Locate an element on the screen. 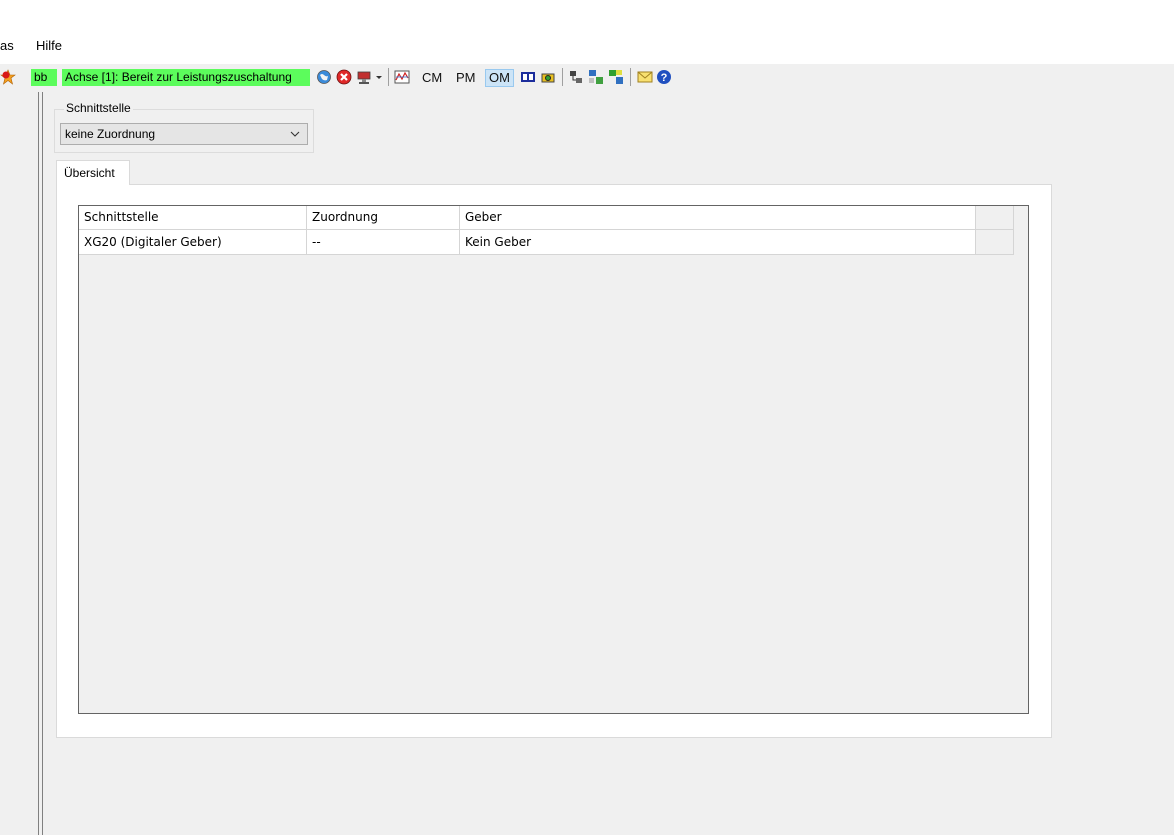  column-header-assignment: Zuordnung is located at coordinates (383, 218).